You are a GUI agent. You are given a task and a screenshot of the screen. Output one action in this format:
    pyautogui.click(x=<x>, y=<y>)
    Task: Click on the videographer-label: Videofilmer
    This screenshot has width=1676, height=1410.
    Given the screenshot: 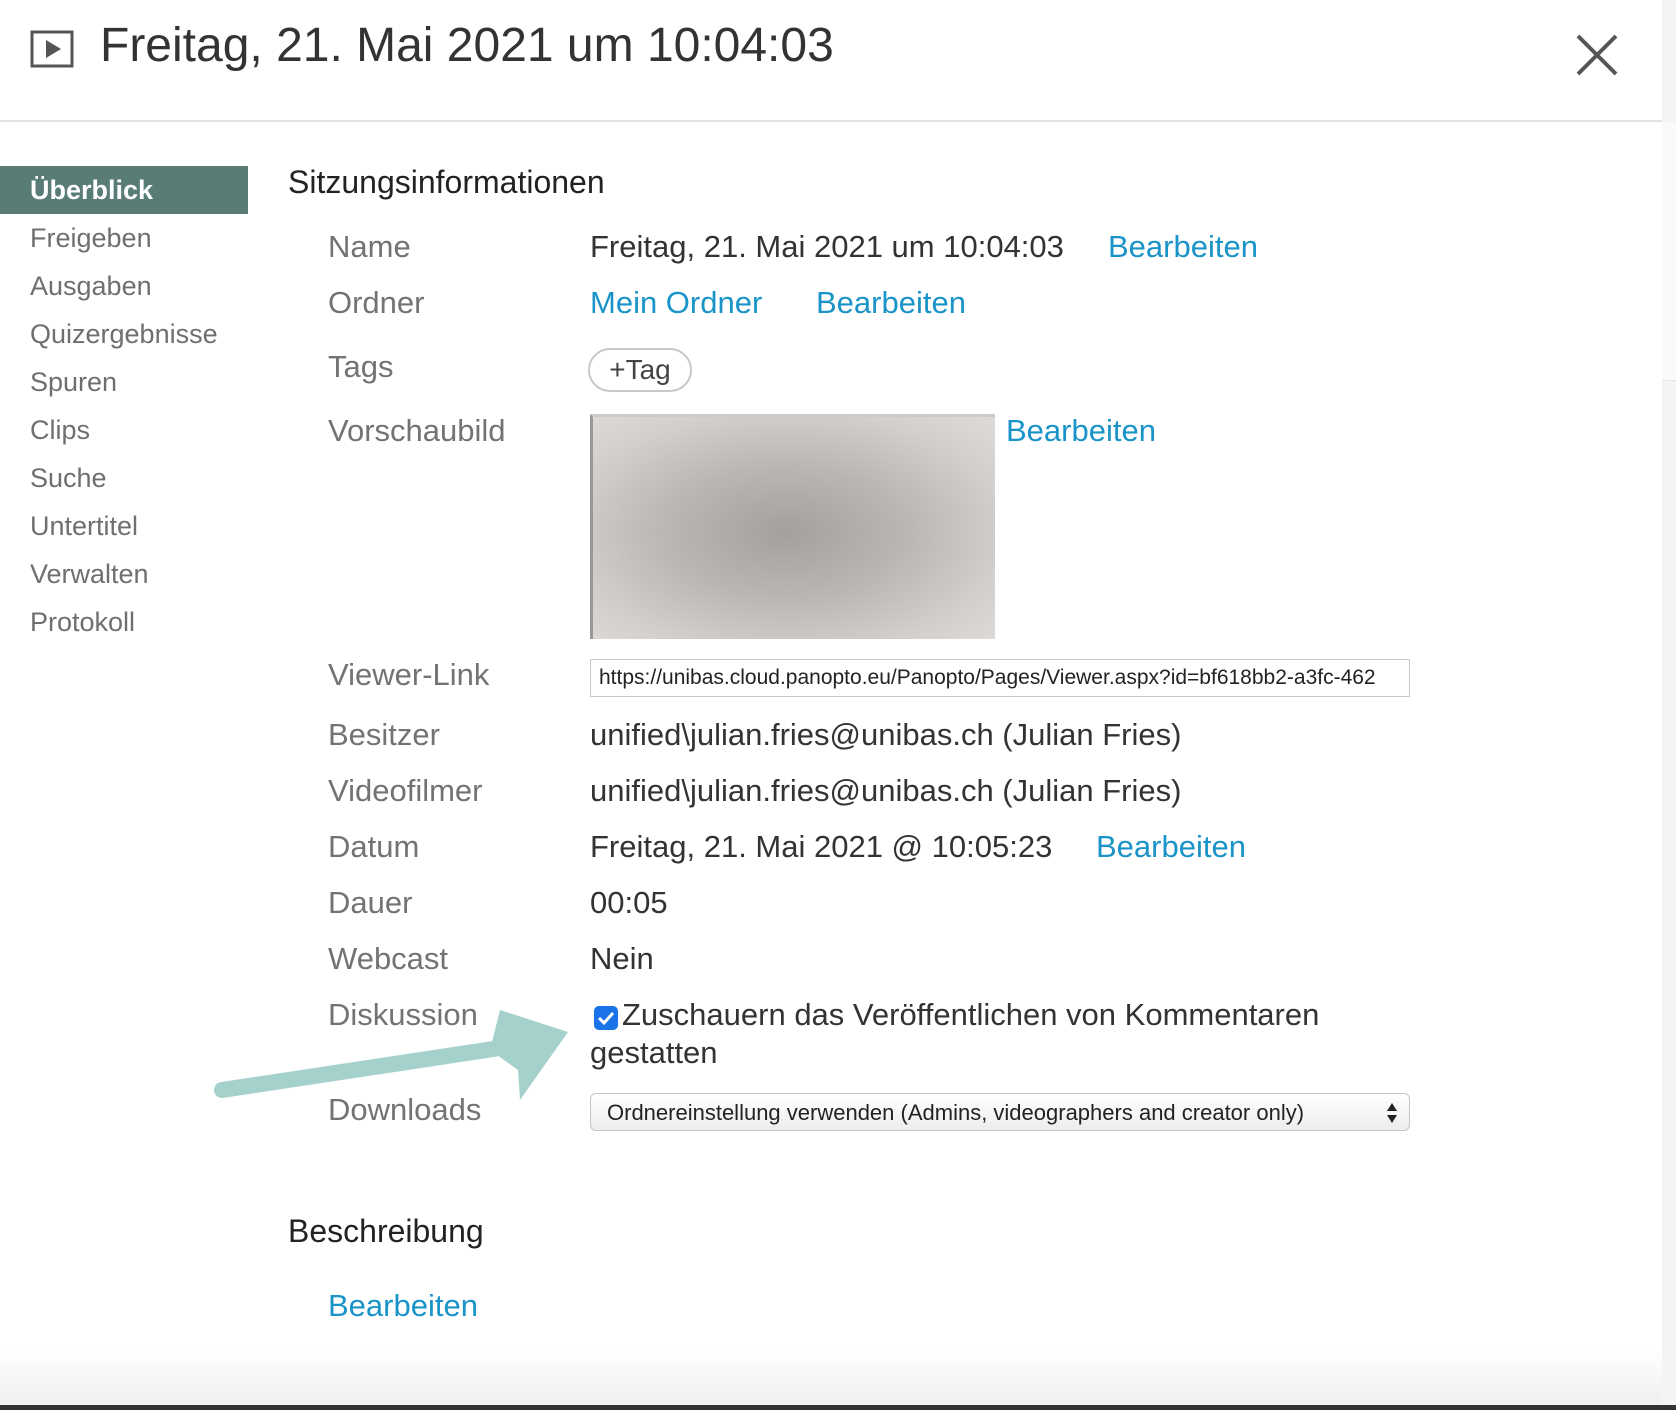 What is the action you would take?
    pyautogui.click(x=405, y=790)
    